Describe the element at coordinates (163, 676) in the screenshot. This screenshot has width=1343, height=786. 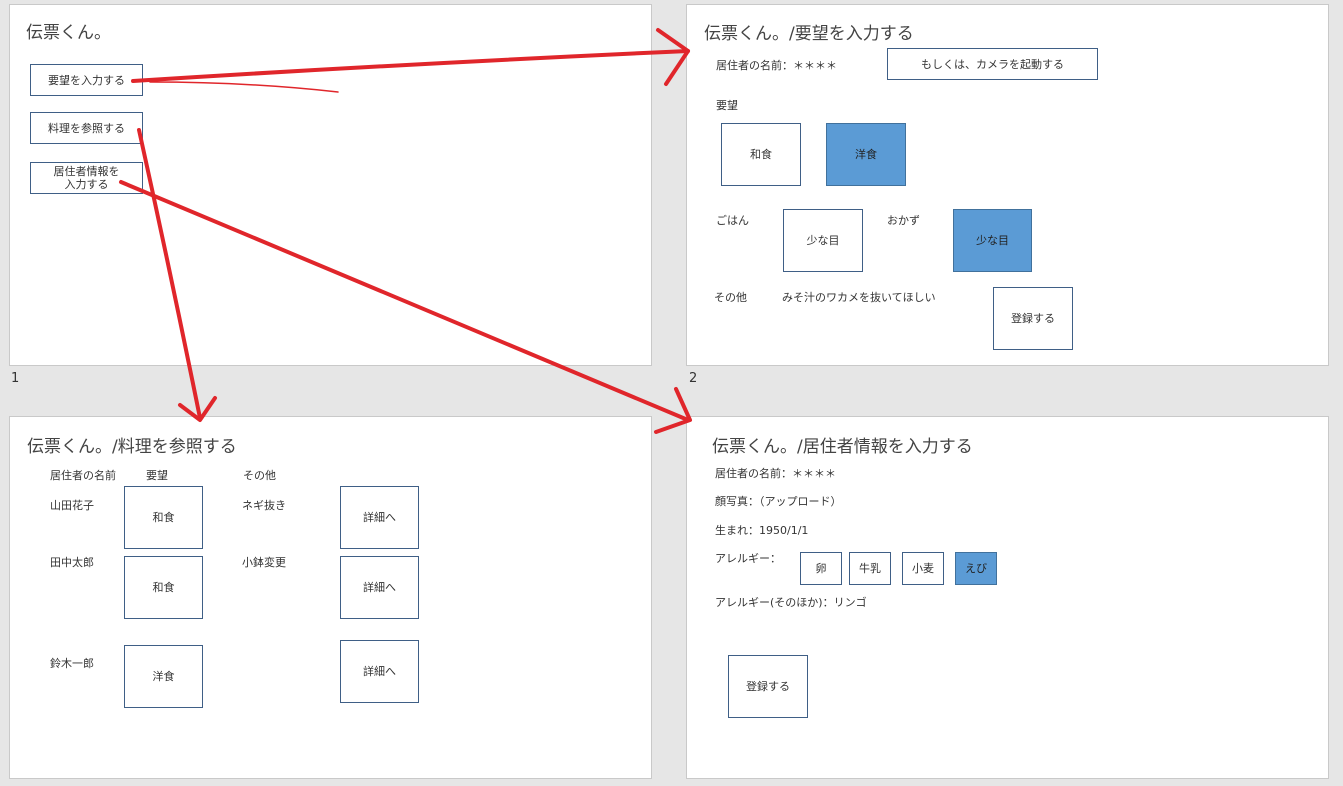
I see `row-3-request: 洋食` at that location.